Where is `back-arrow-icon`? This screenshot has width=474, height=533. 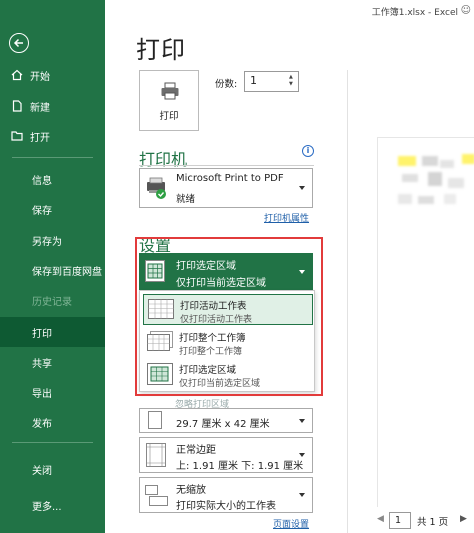
back-arrow-icon is located at coordinates (19, 43).